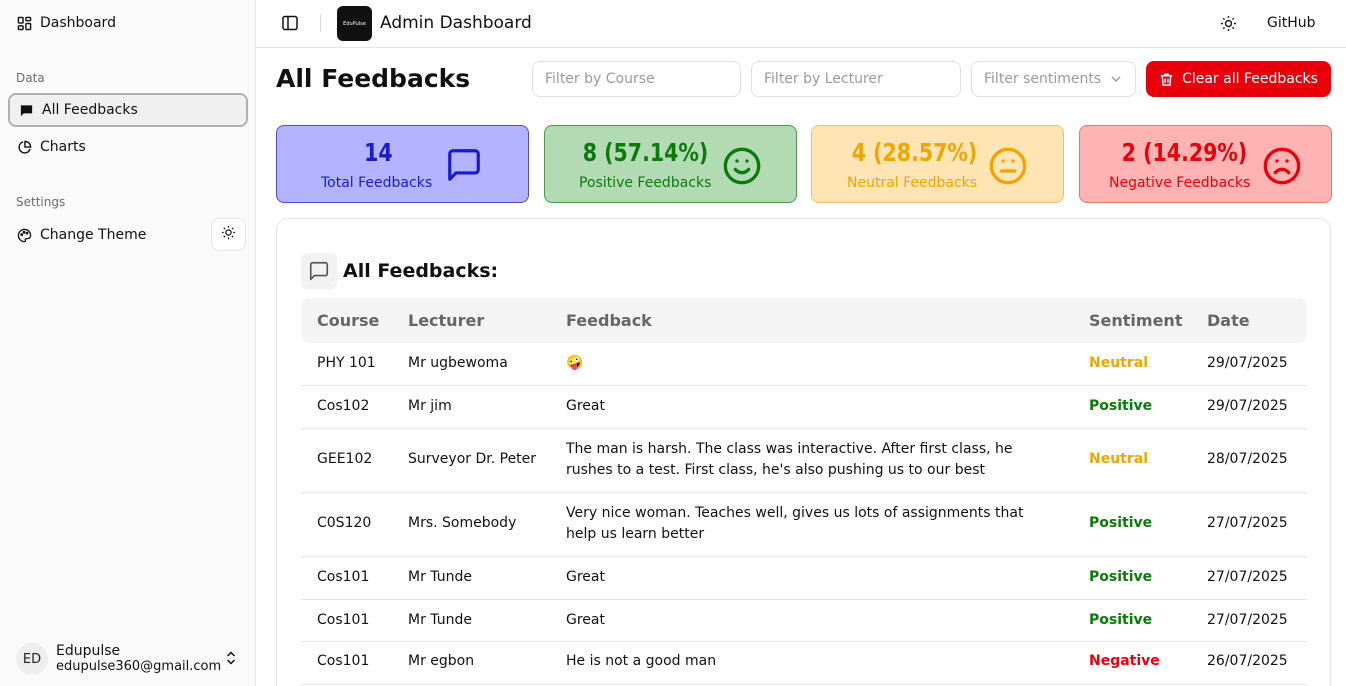 The height and width of the screenshot is (686, 1346). I want to click on app-title: Admin Dashboard, so click(456, 23).